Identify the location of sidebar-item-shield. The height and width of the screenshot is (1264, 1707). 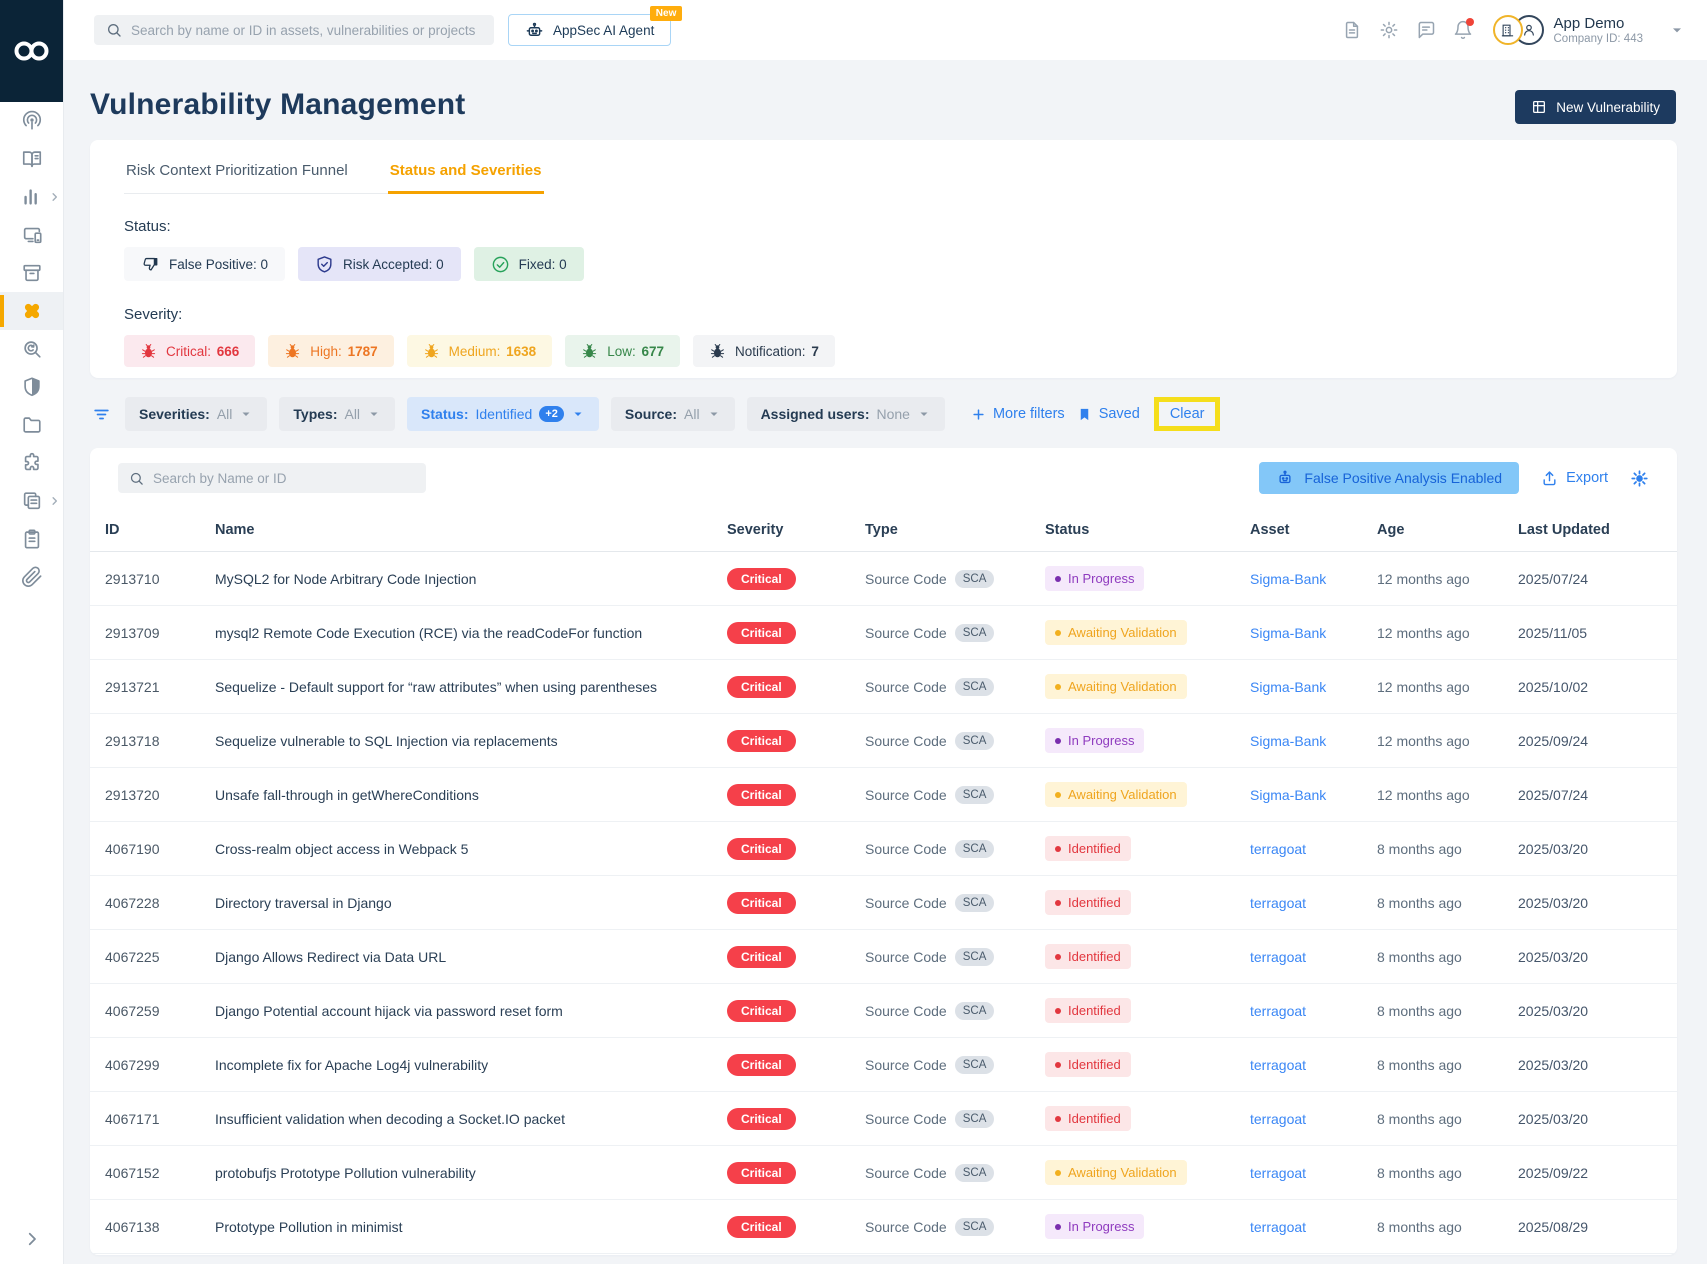
(31, 387).